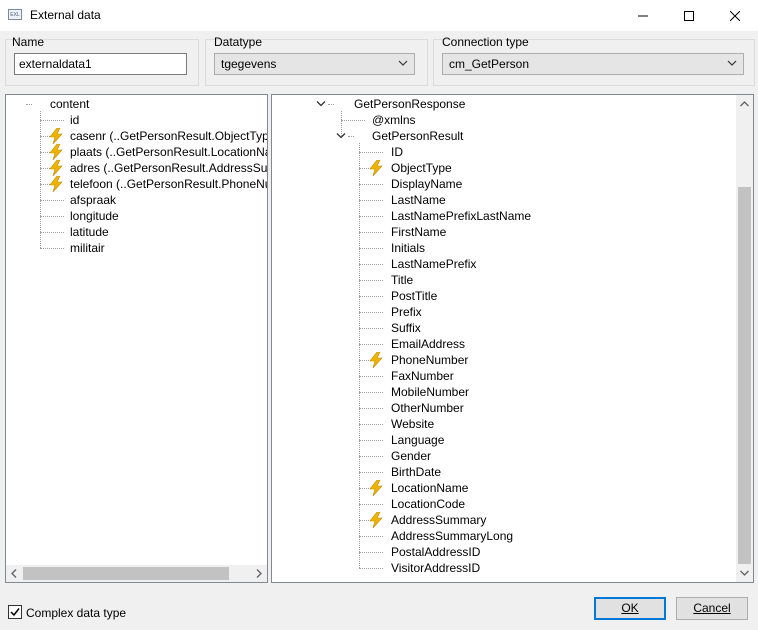 The width and height of the screenshot is (758, 630). I want to click on right-tree-field: PostalAddressID, so click(435, 552).